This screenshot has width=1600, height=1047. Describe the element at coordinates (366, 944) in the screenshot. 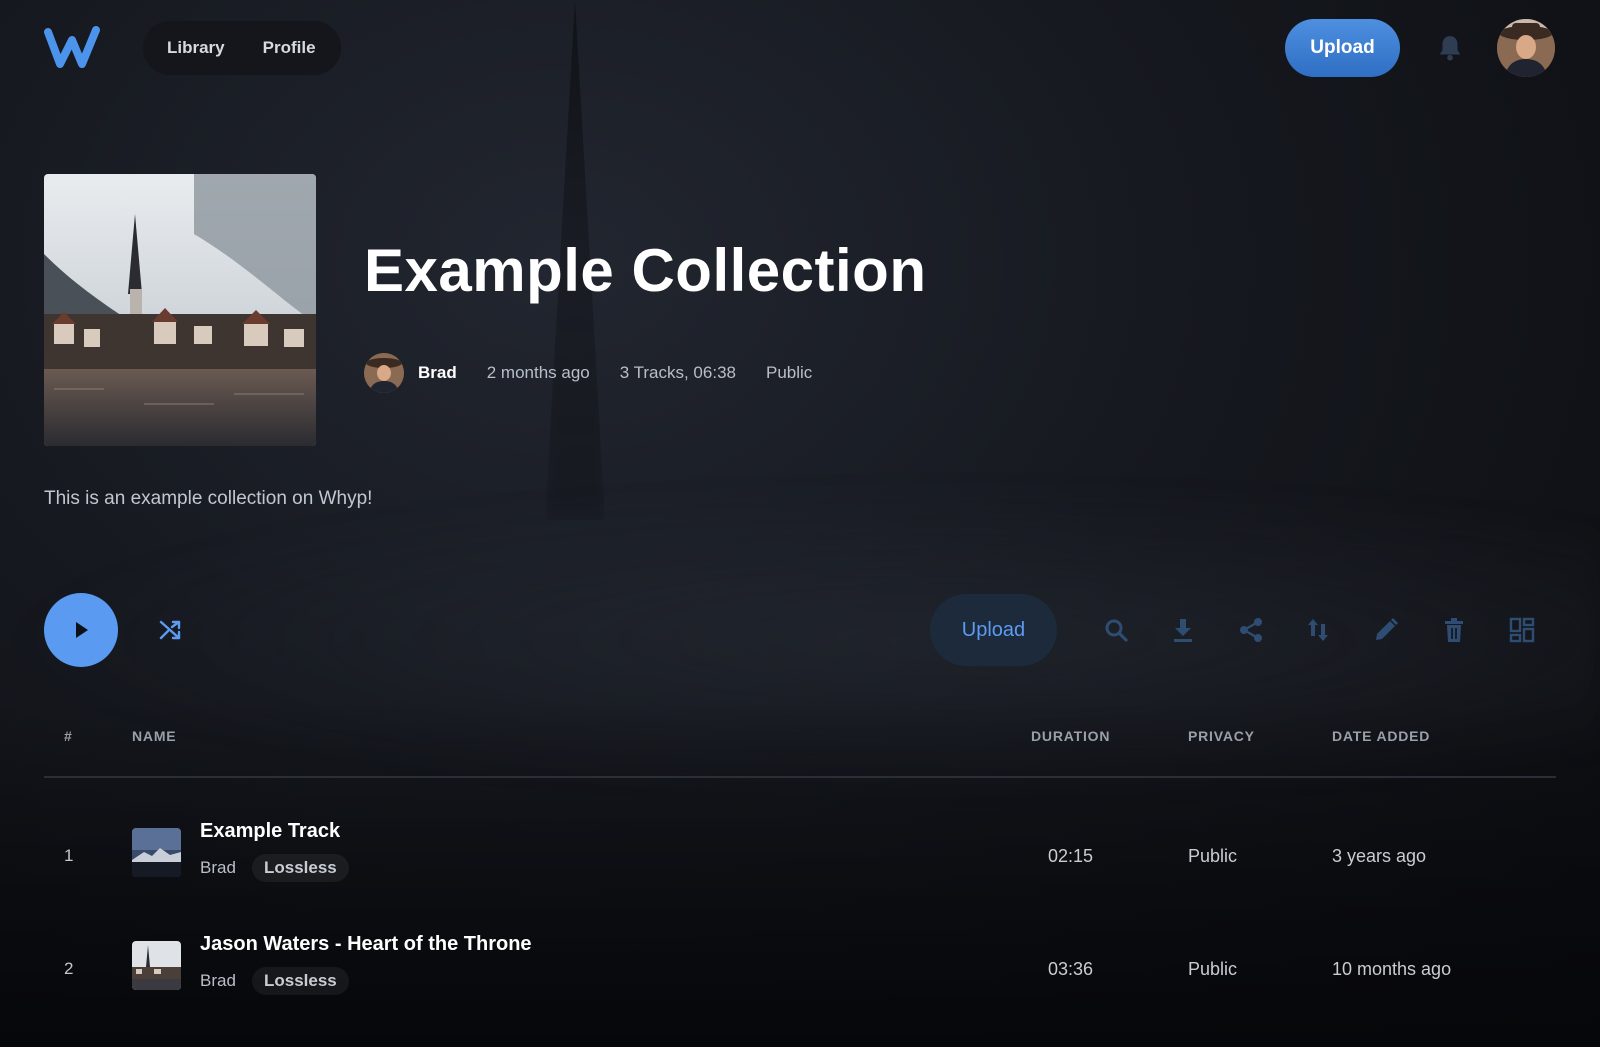

I see `track-title: Jason Waters - Heart of the Throne` at that location.